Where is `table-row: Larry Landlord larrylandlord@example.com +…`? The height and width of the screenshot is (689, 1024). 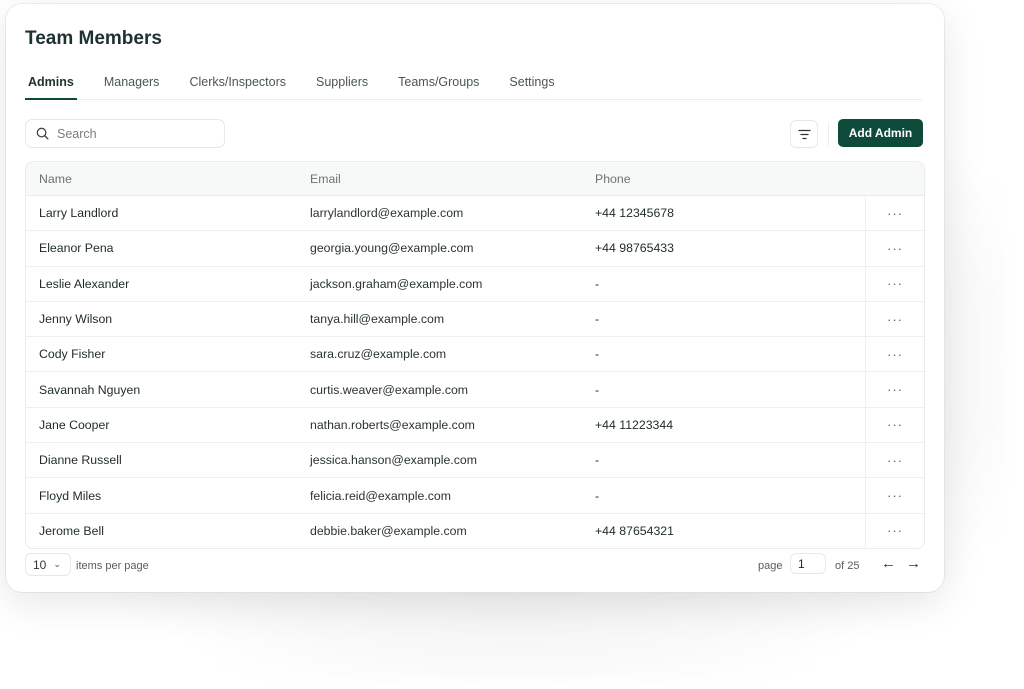
table-row: Larry Landlord larrylandlord@example.com +… is located at coordinates (475, 214).